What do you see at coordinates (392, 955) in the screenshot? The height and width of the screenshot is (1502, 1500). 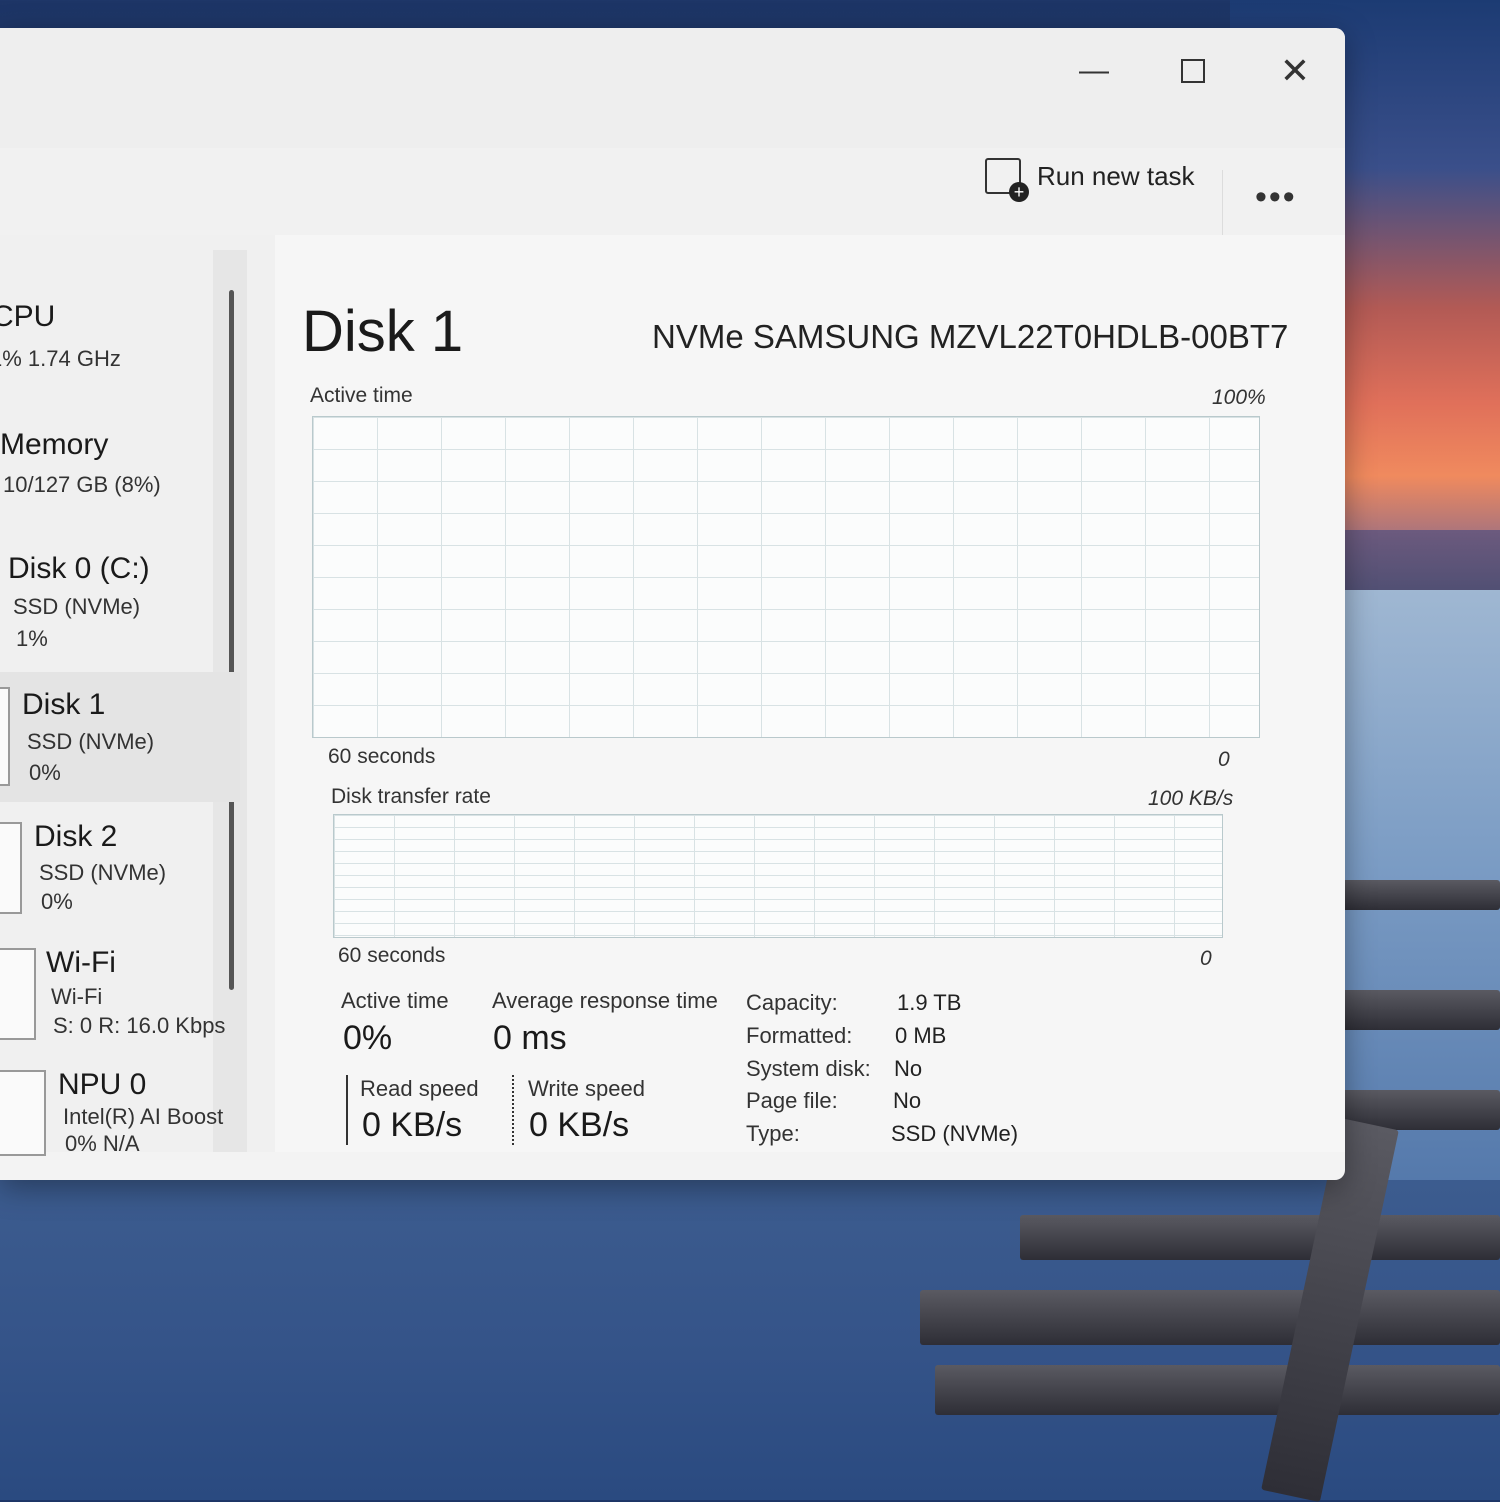 I see `transfer-rate-graph-duration: 60 seconds` at bounding box center [392, 955].